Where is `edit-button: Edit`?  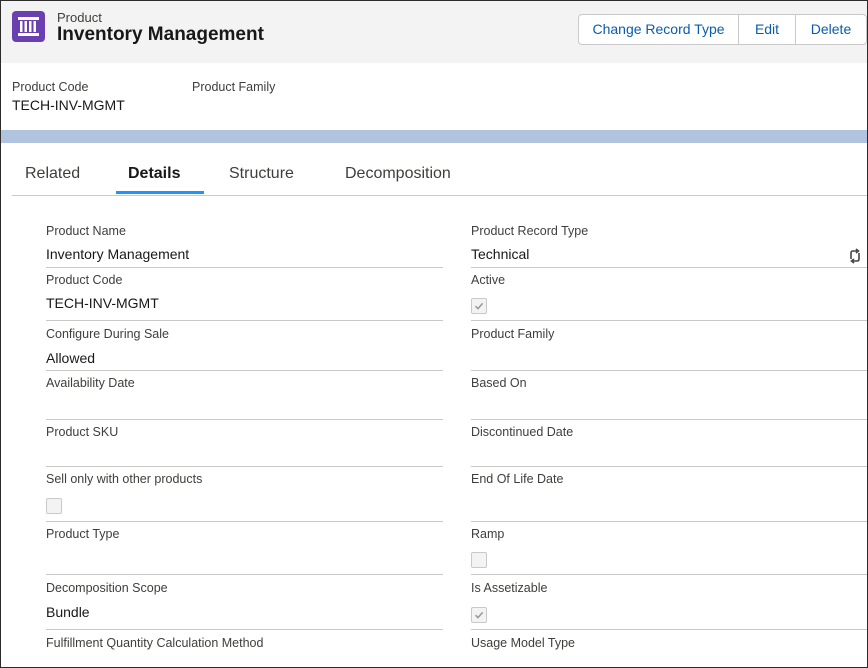
edit-button: Edit is located at coordinates (766, 29).